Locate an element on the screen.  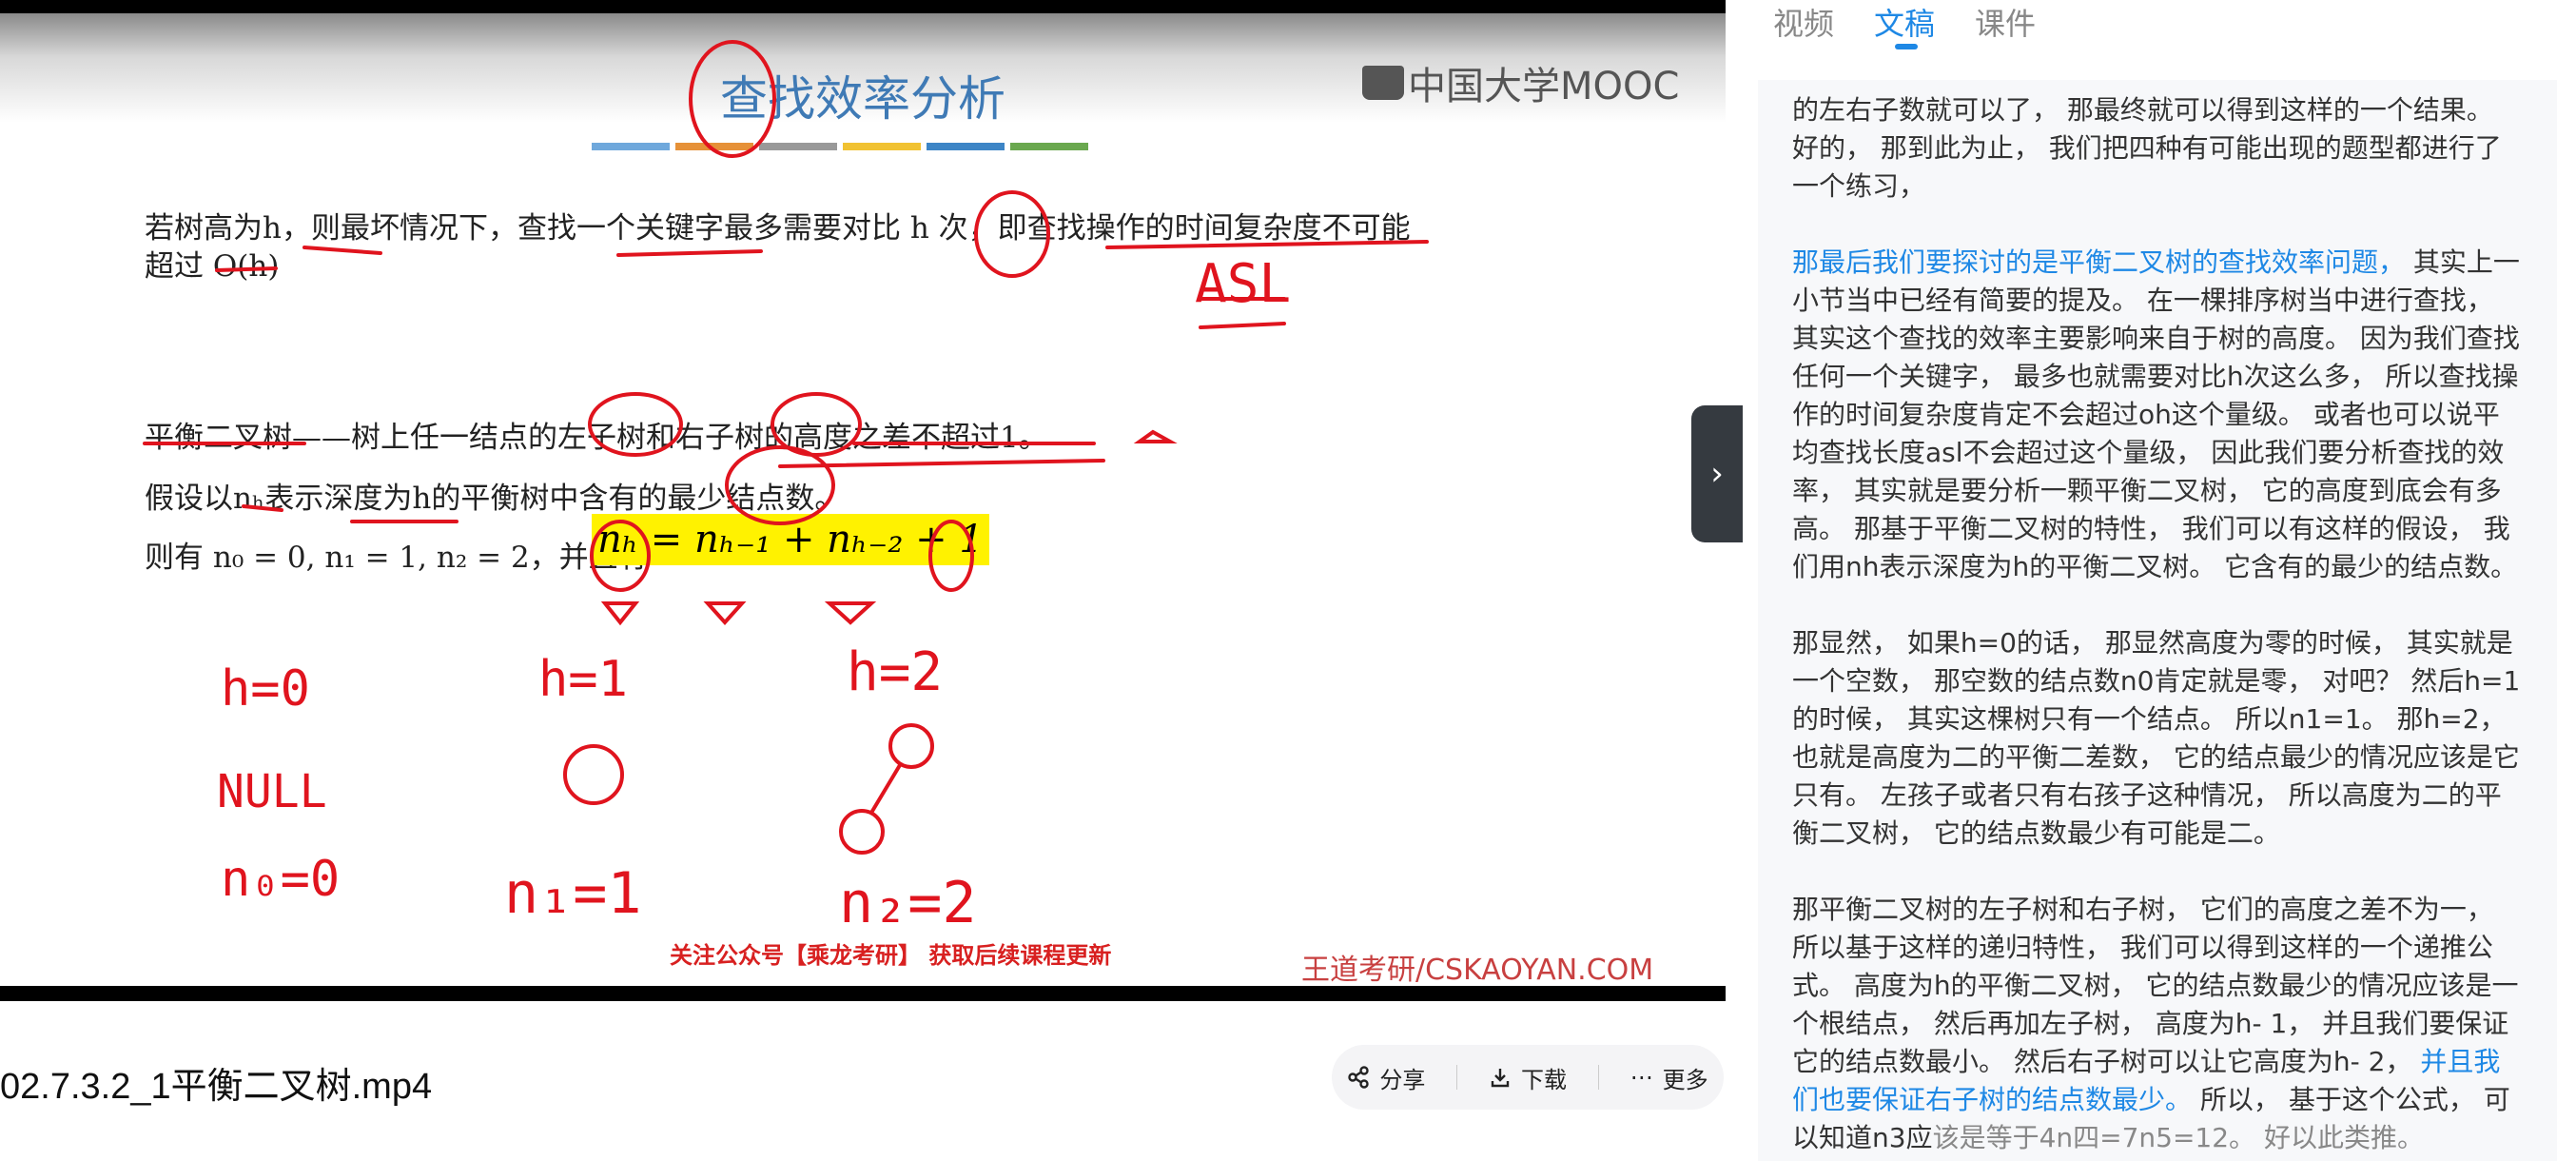
paragraph-text-faded: 该是等于4n四=7n5=12。 好以此类推。 is located at coordinates (2178, 1138).